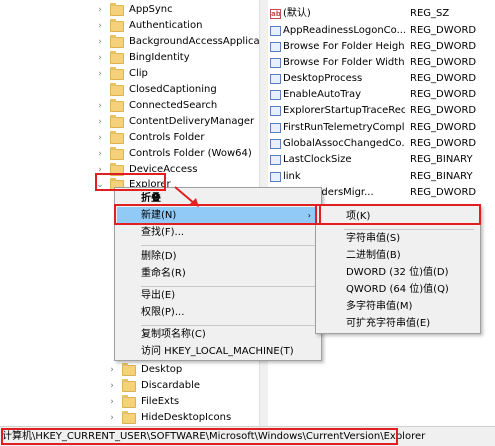 The height and width of the screenshot is (446, 495). Describe the element at coordinates (398, 214) in the screenshot. I see `key-item-highlight-box` at that location.